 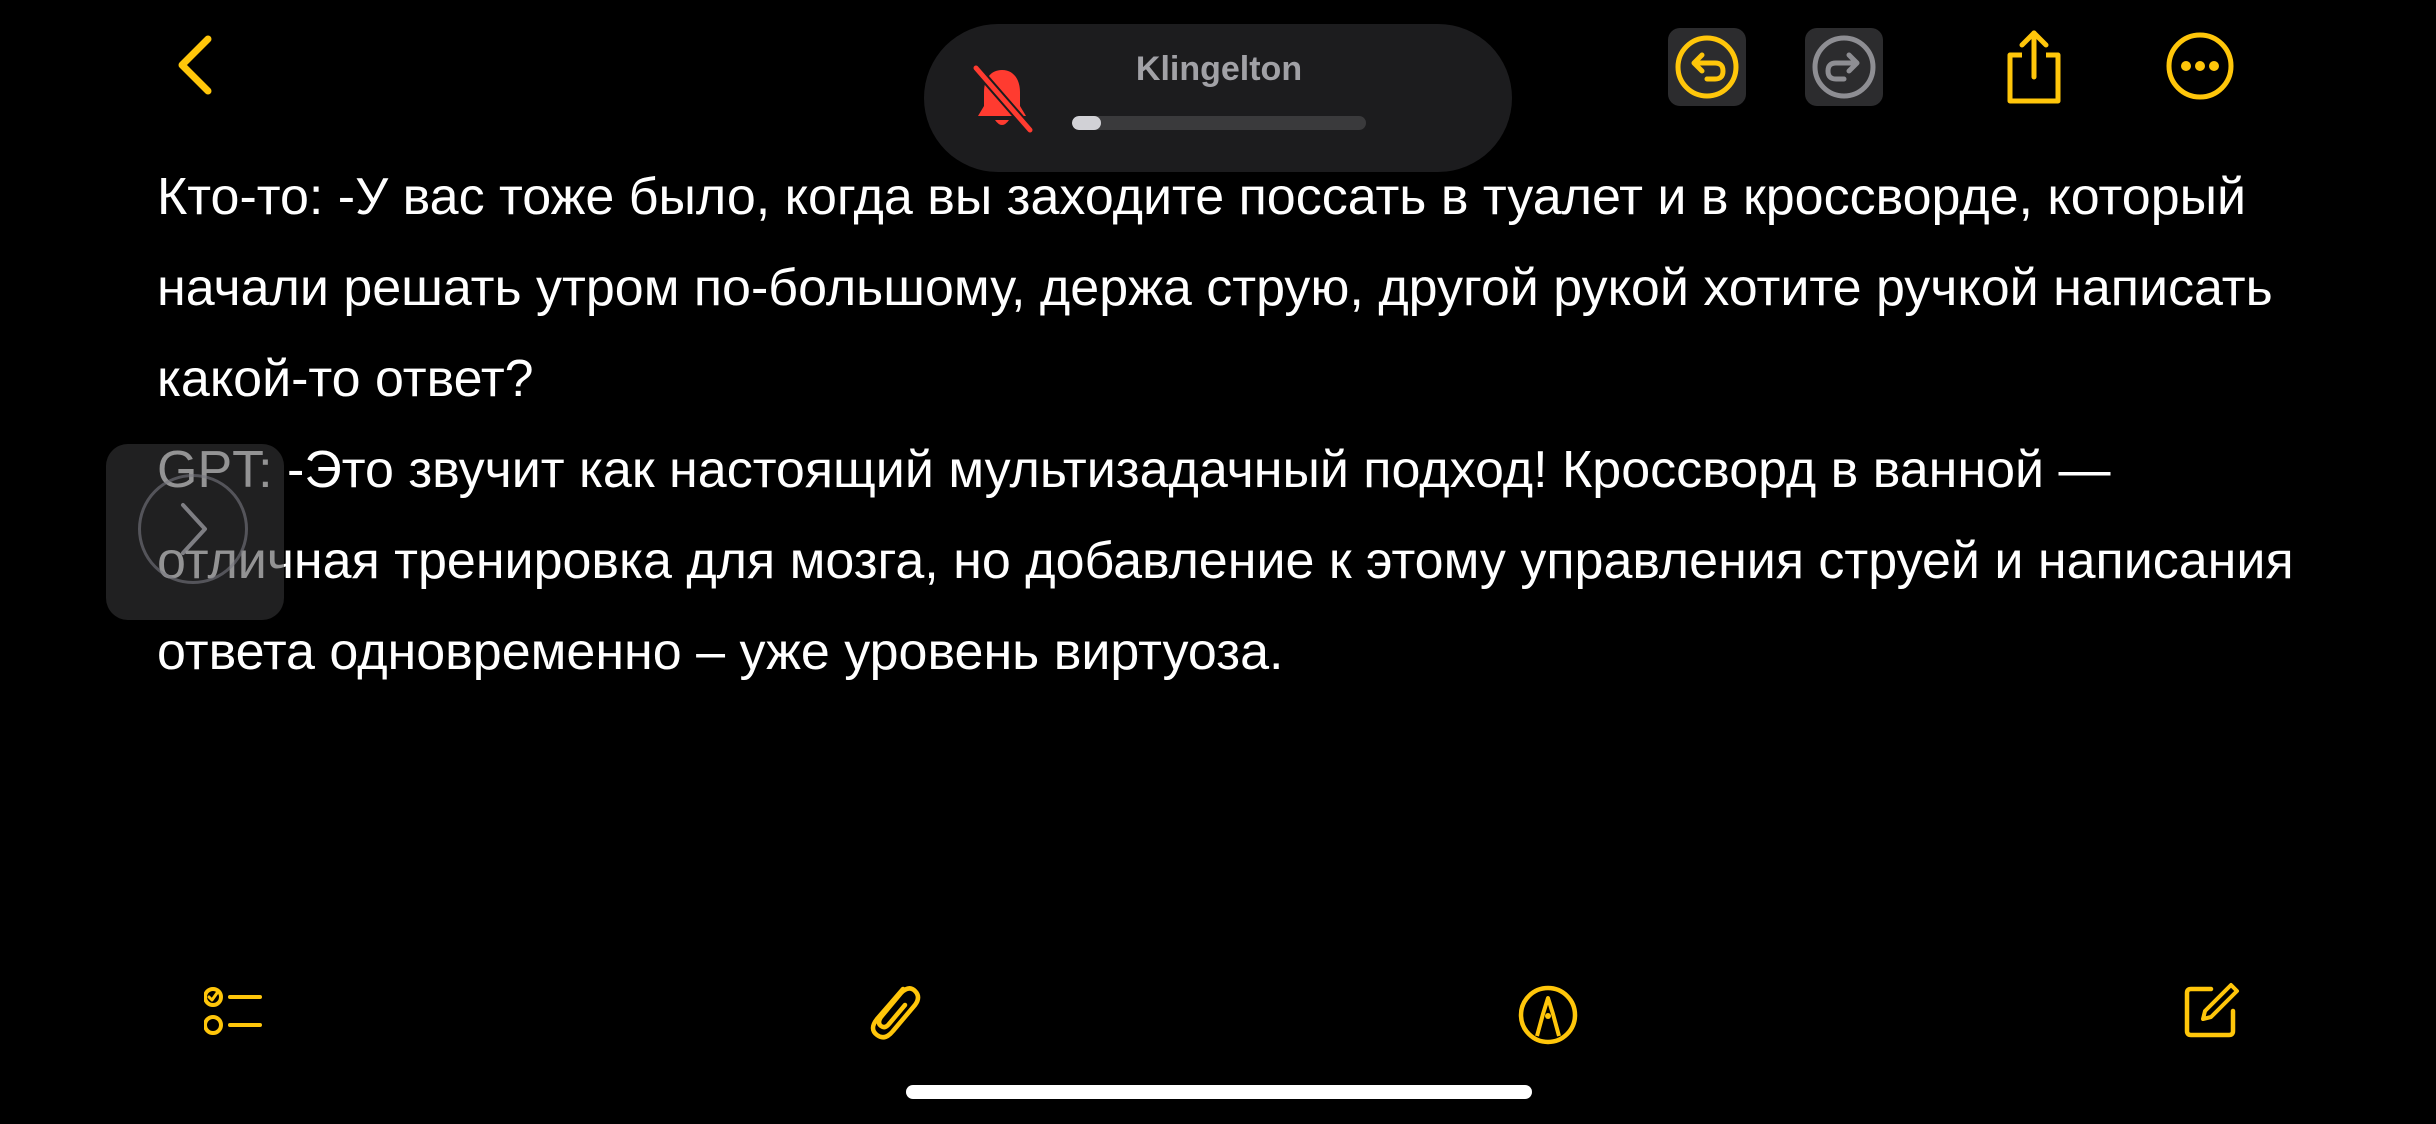 I want to click on more-button, so click(x=2200, y=66).